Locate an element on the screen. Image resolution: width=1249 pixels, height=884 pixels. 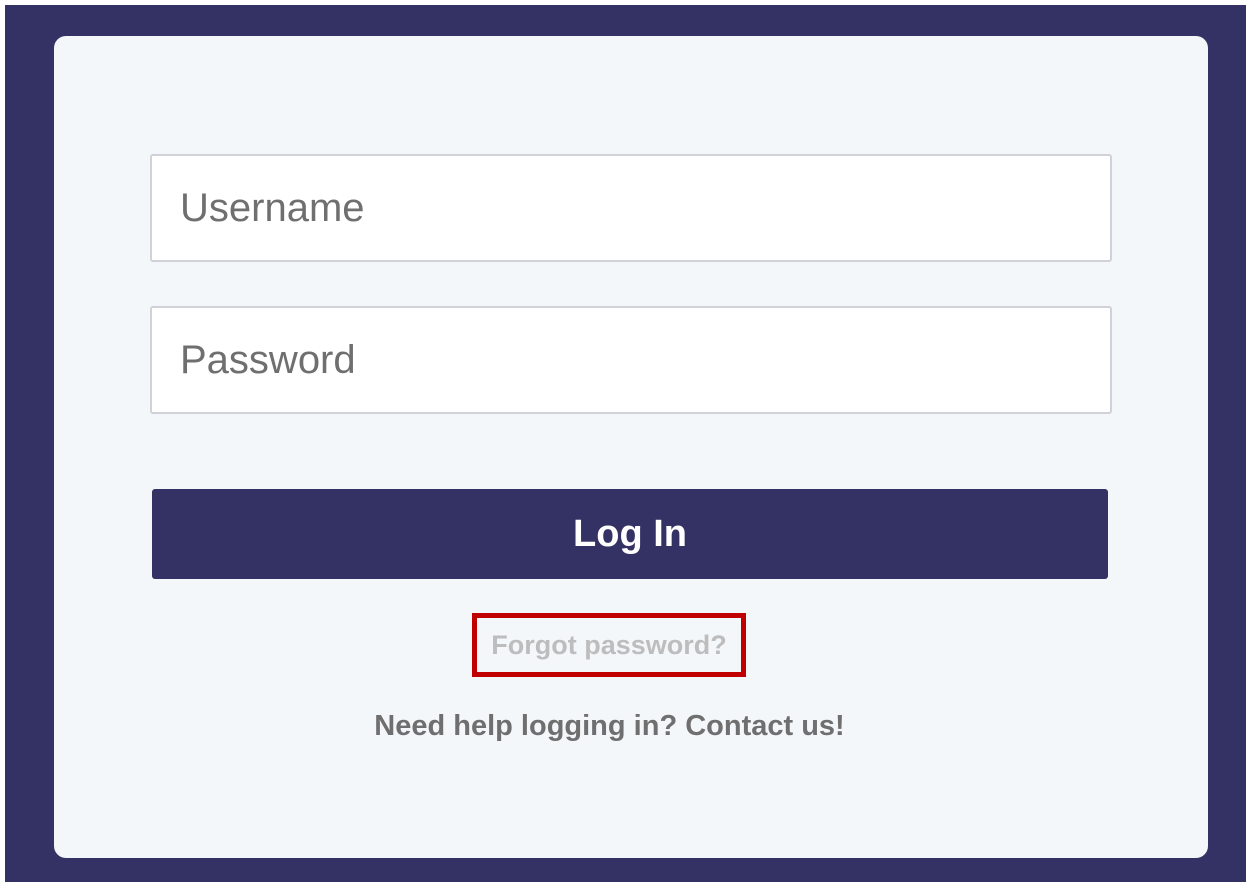
log-in-button: Log In is located at coordinates (630, 534).